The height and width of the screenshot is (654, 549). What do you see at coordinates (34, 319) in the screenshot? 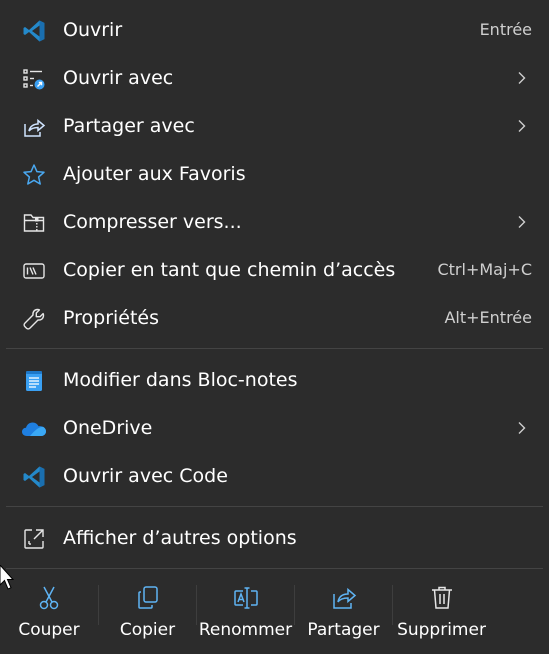
I see `wrench-icon` at bounding box center [34, 319].